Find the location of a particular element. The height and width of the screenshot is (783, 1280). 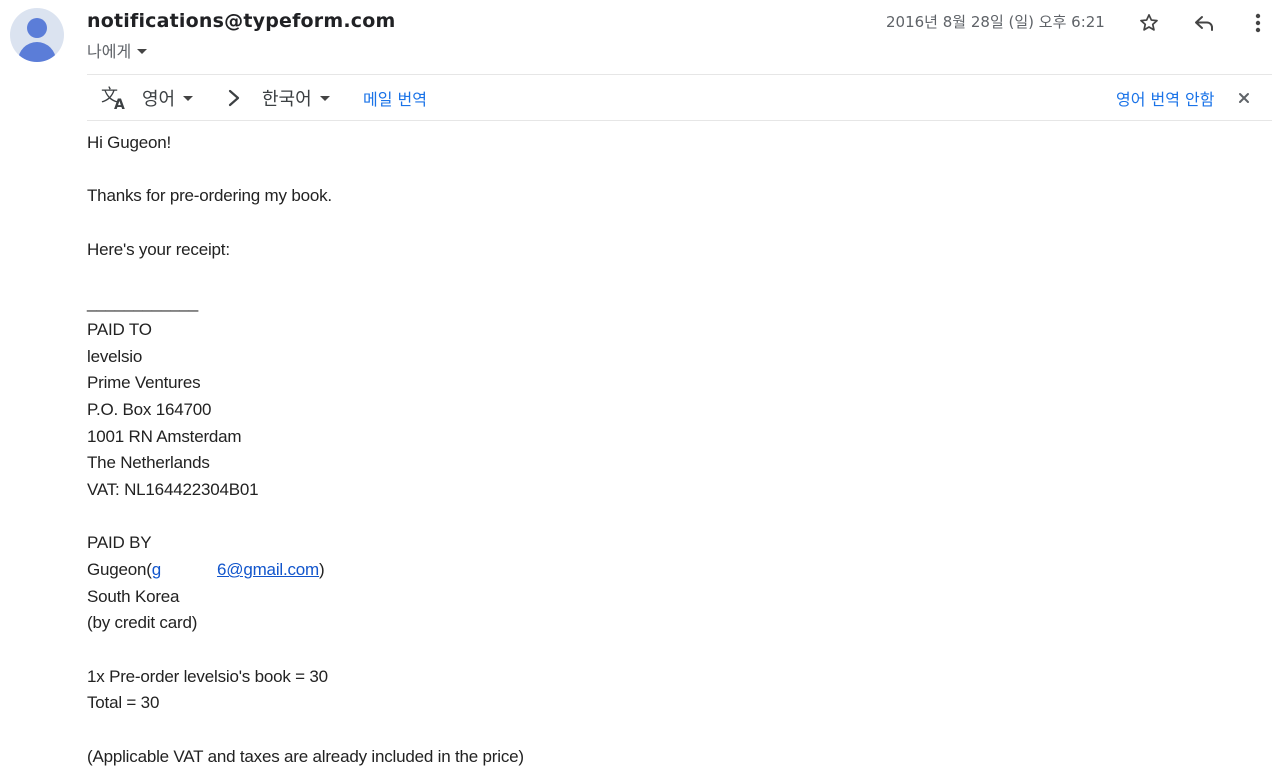

paid-by-line: South Korea is located at coordinates (133, 596).